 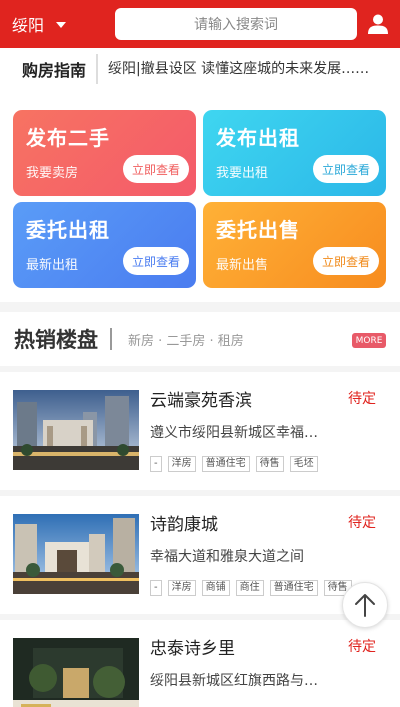 What do you see at coordinates (68, 138) in the screenshot?
I see `tile-title: 发布二手` at bounding box center [68, 138].